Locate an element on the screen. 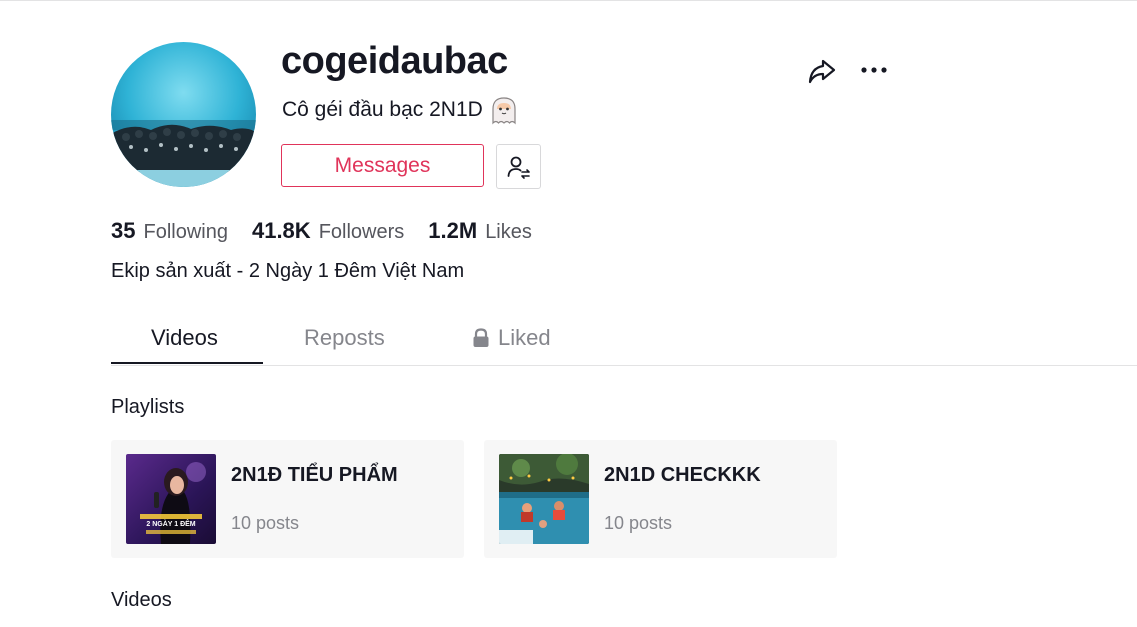 The image size is (1137, 627). profile-username: cogeidaubac is located at coordinates (394, 61).